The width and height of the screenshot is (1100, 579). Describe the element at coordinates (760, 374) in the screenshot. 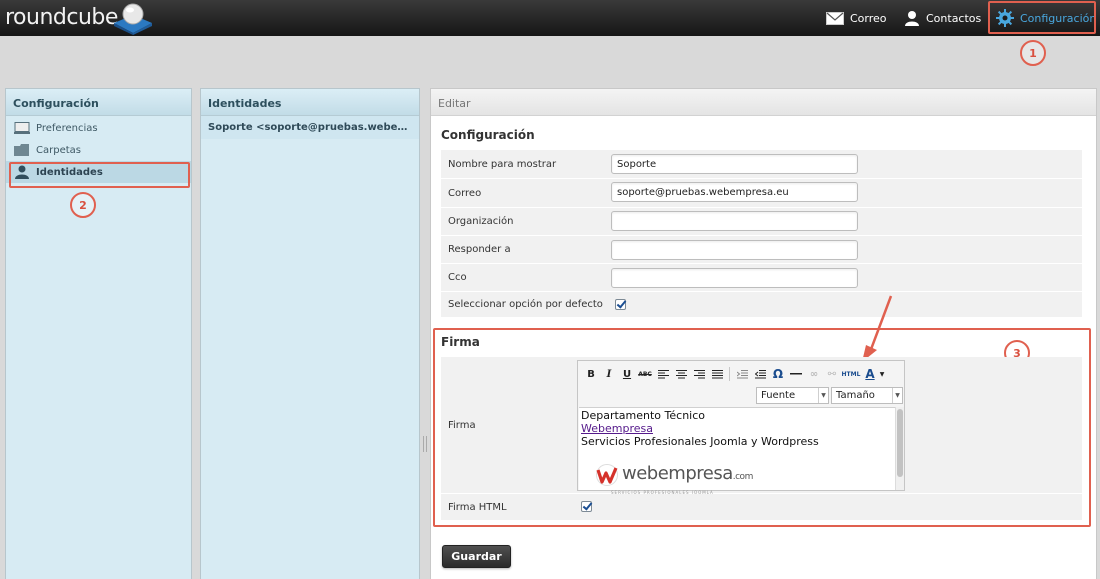

I see `indent-icon` at that location.